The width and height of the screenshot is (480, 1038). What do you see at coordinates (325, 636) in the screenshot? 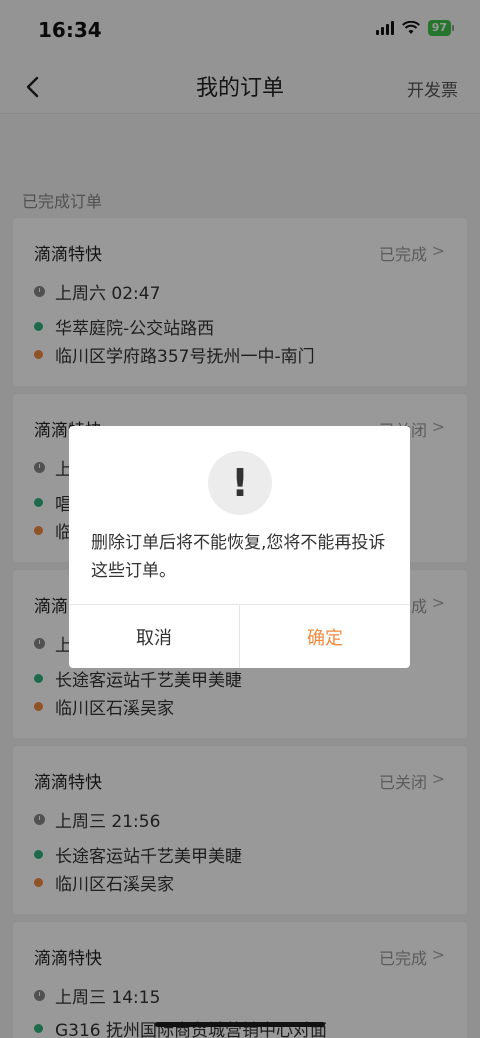
I see `confirm-button: 确定` at bounding box center [325, 636].